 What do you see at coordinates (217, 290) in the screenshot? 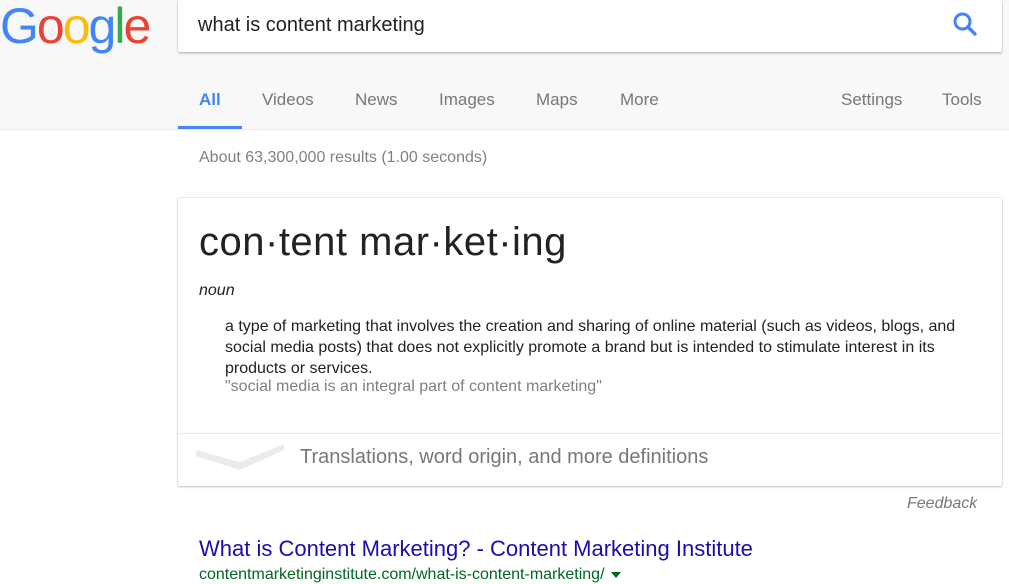
I see `part-of-speech: noun` at bounding box center [217, 290].